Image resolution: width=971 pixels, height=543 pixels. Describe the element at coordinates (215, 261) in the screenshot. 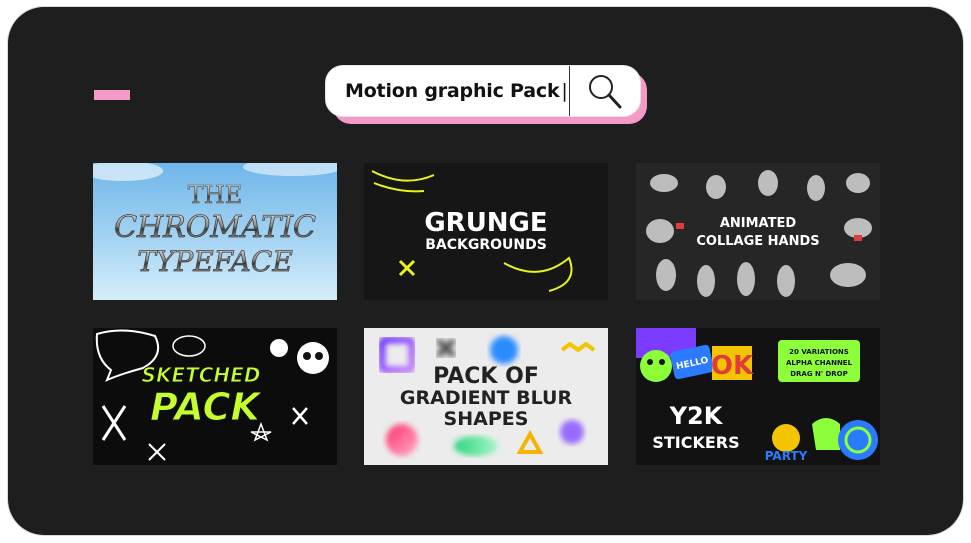

I see `title-line-3: TYPEFACE` at that location.